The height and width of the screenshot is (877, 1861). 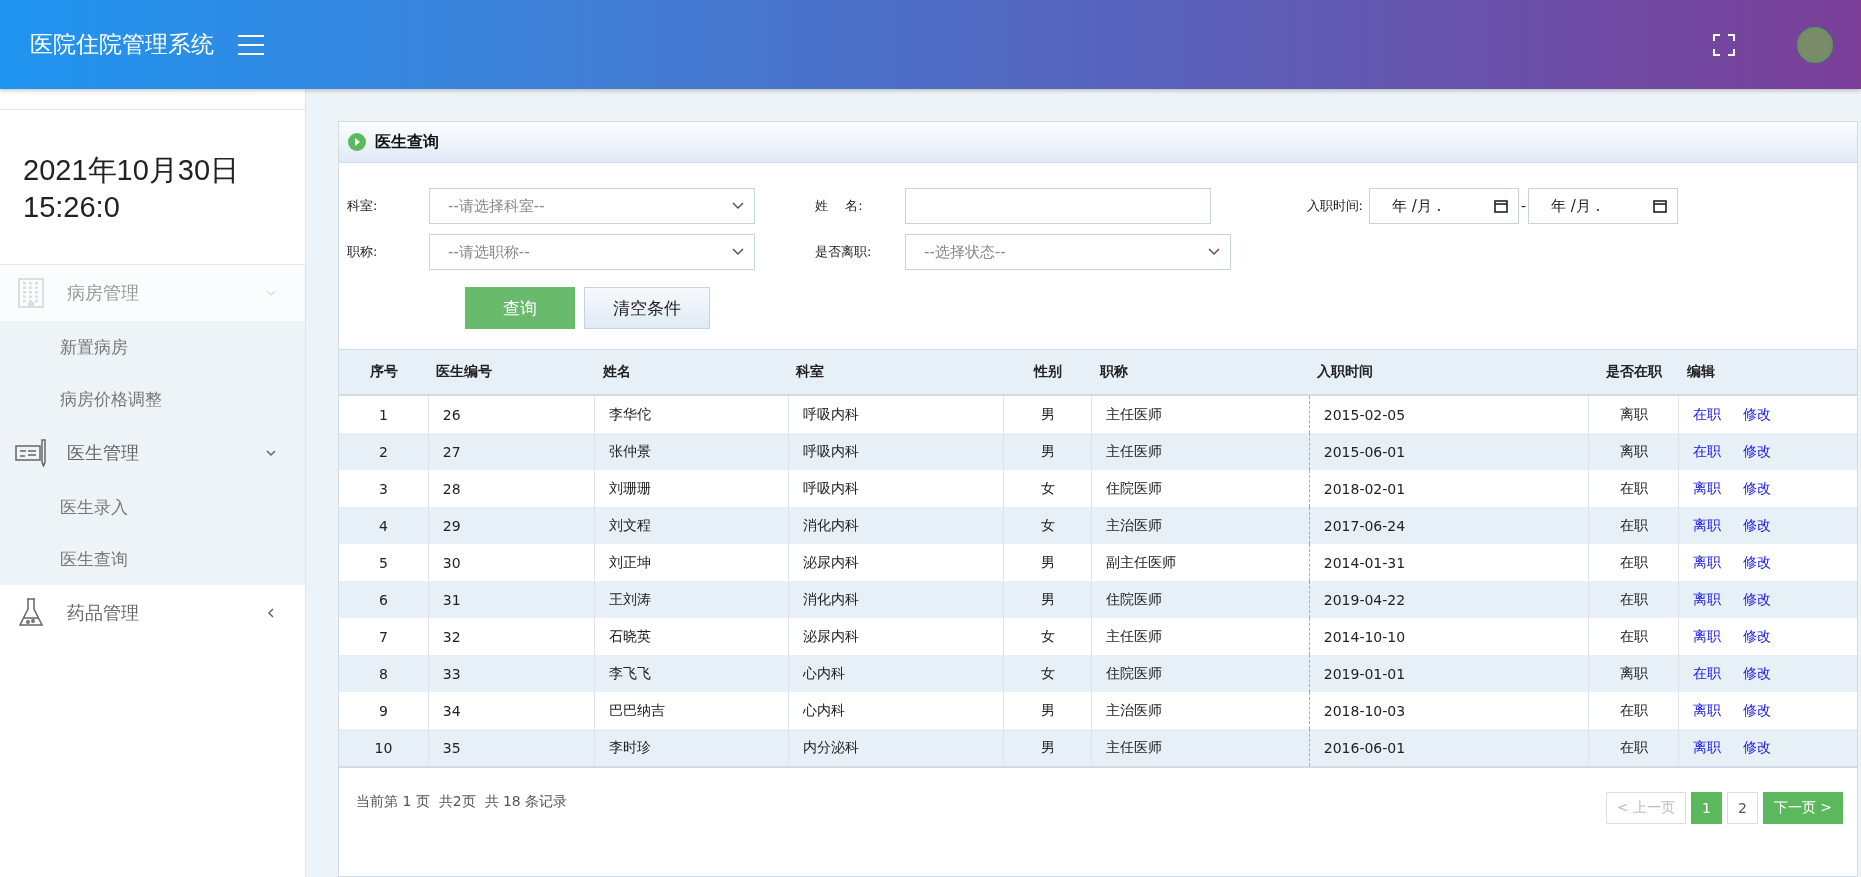 I want to click on table-cell: 消化内科, so click(x=830, y=524).